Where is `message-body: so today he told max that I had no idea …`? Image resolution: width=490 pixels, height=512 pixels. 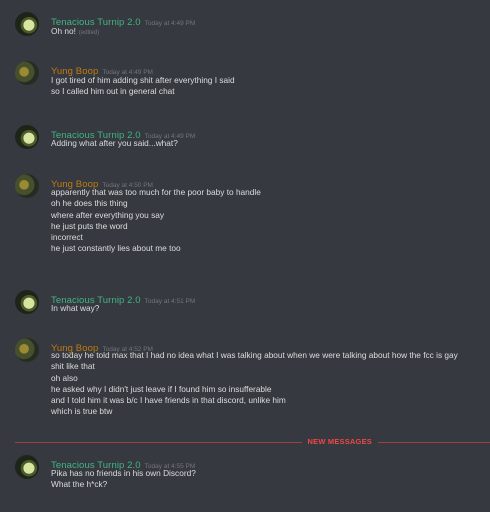
message-body: so today he told max that I had no idea … is located at coordinates (267, 384).